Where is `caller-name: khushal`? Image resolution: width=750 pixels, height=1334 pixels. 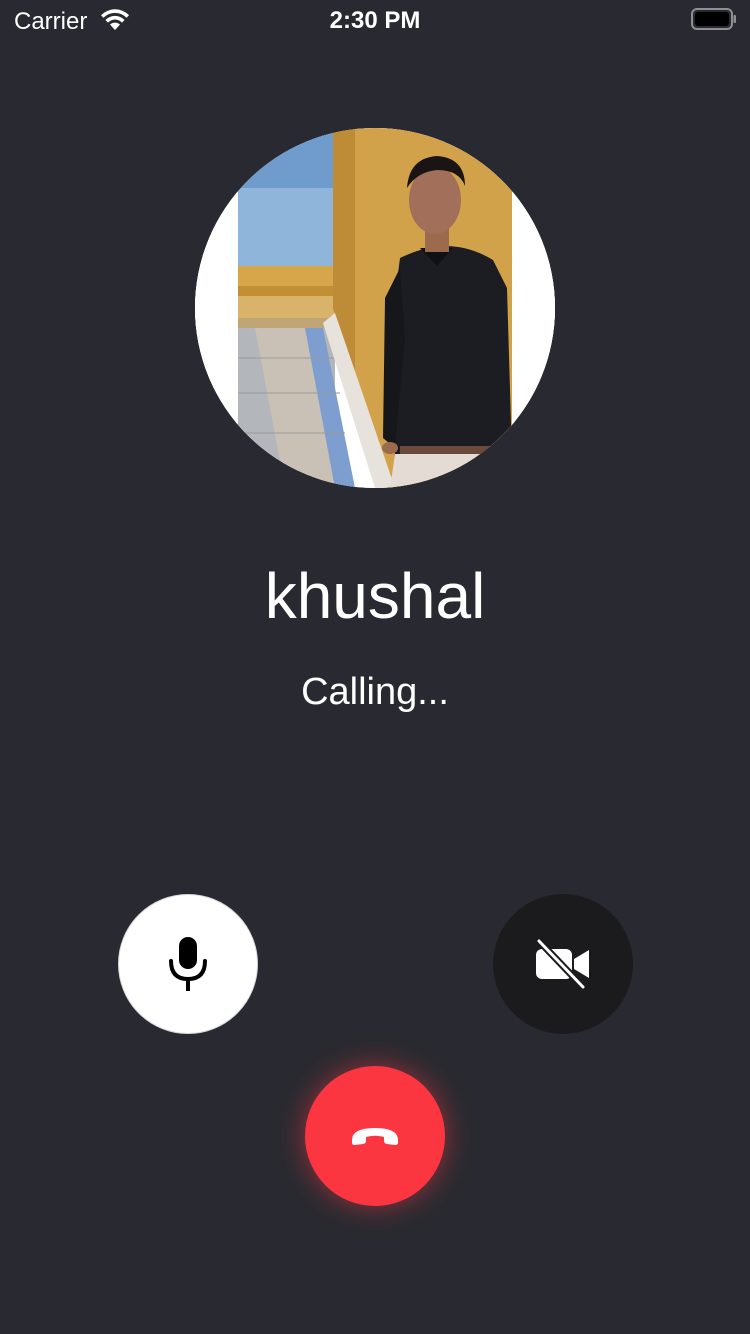
caller-name: khushal is located at coordinates (375, 596).